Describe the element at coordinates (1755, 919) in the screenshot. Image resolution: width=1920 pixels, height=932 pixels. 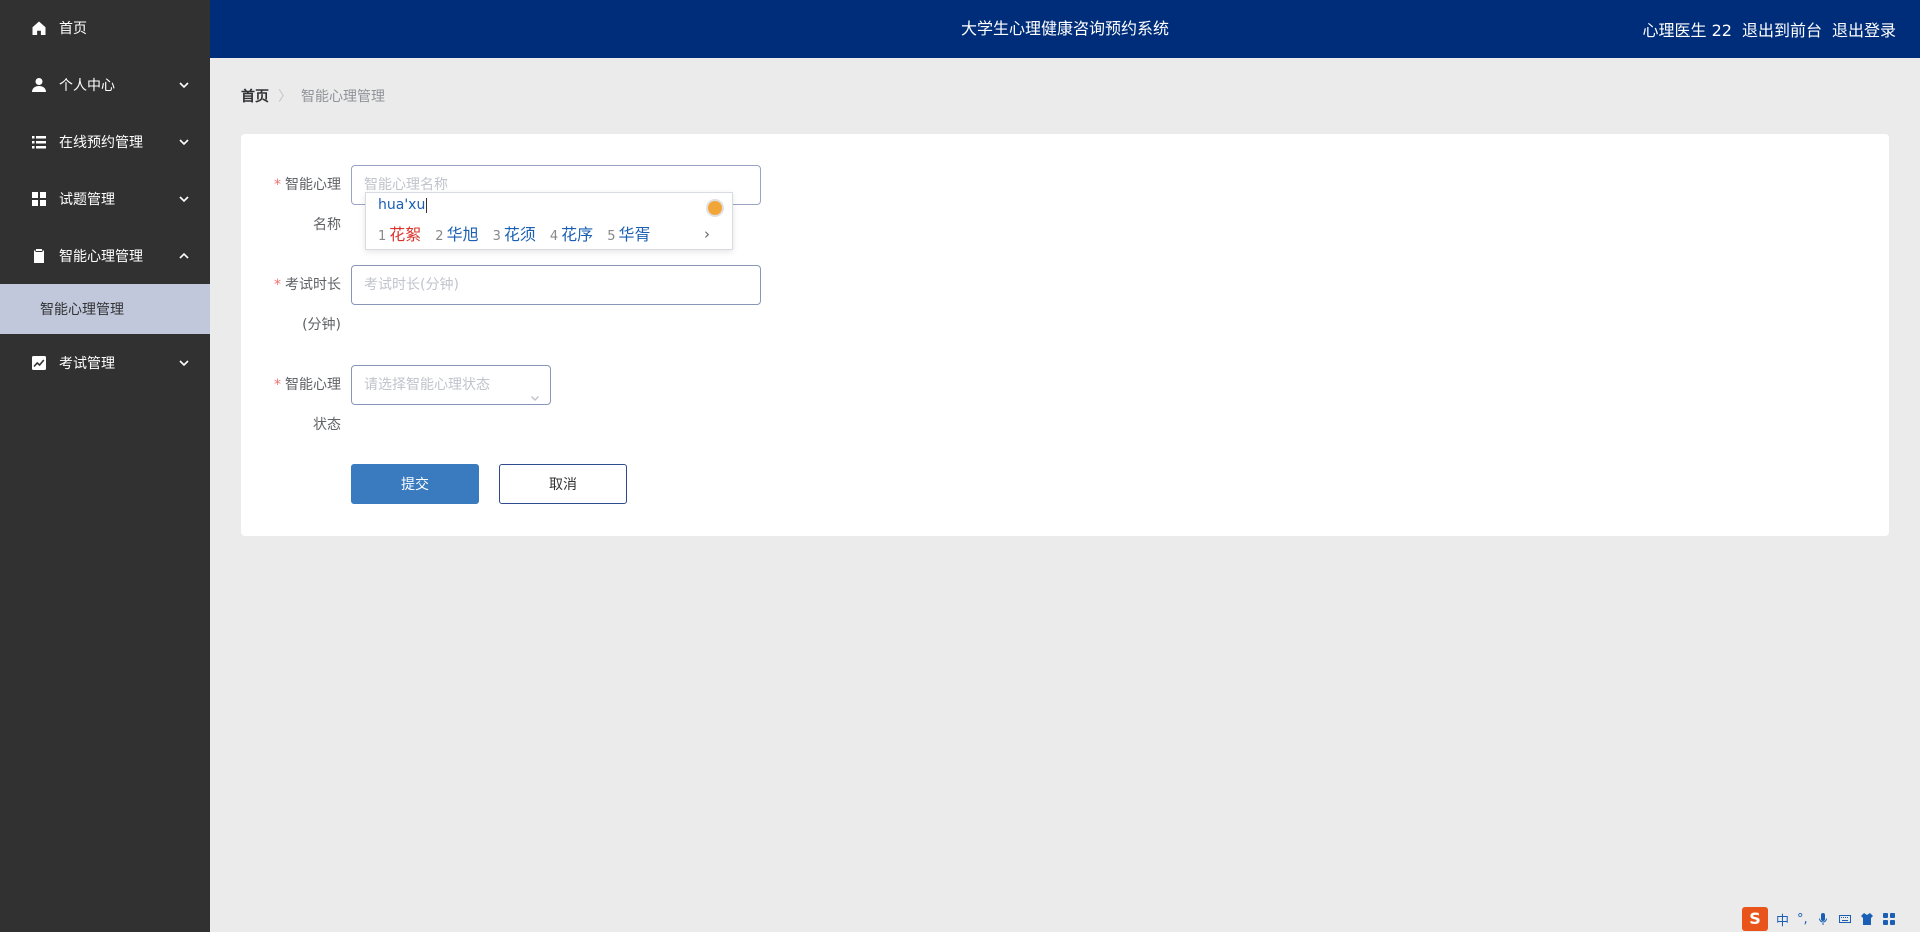
I see `sogou-logo-icon: S` at that location.